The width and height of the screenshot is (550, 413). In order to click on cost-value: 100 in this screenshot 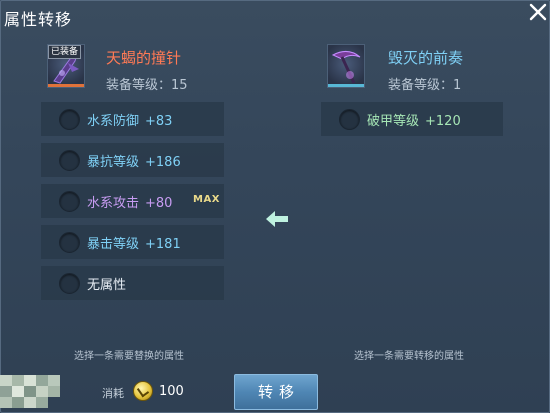, I will do `click(171, 391)`.